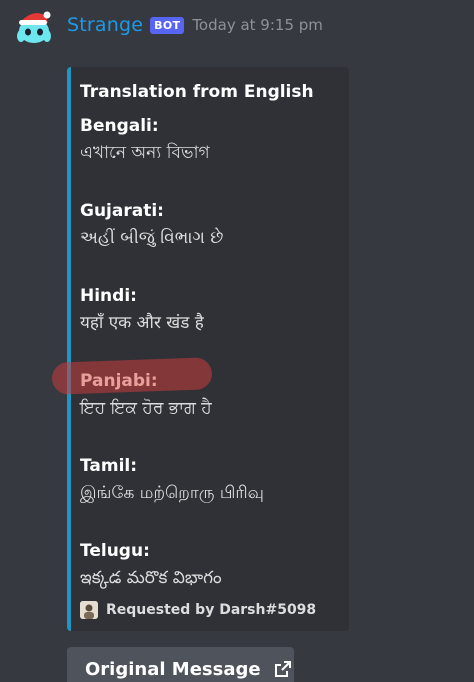  I want to click on original-message-button: Original Message, so click(180, 664).